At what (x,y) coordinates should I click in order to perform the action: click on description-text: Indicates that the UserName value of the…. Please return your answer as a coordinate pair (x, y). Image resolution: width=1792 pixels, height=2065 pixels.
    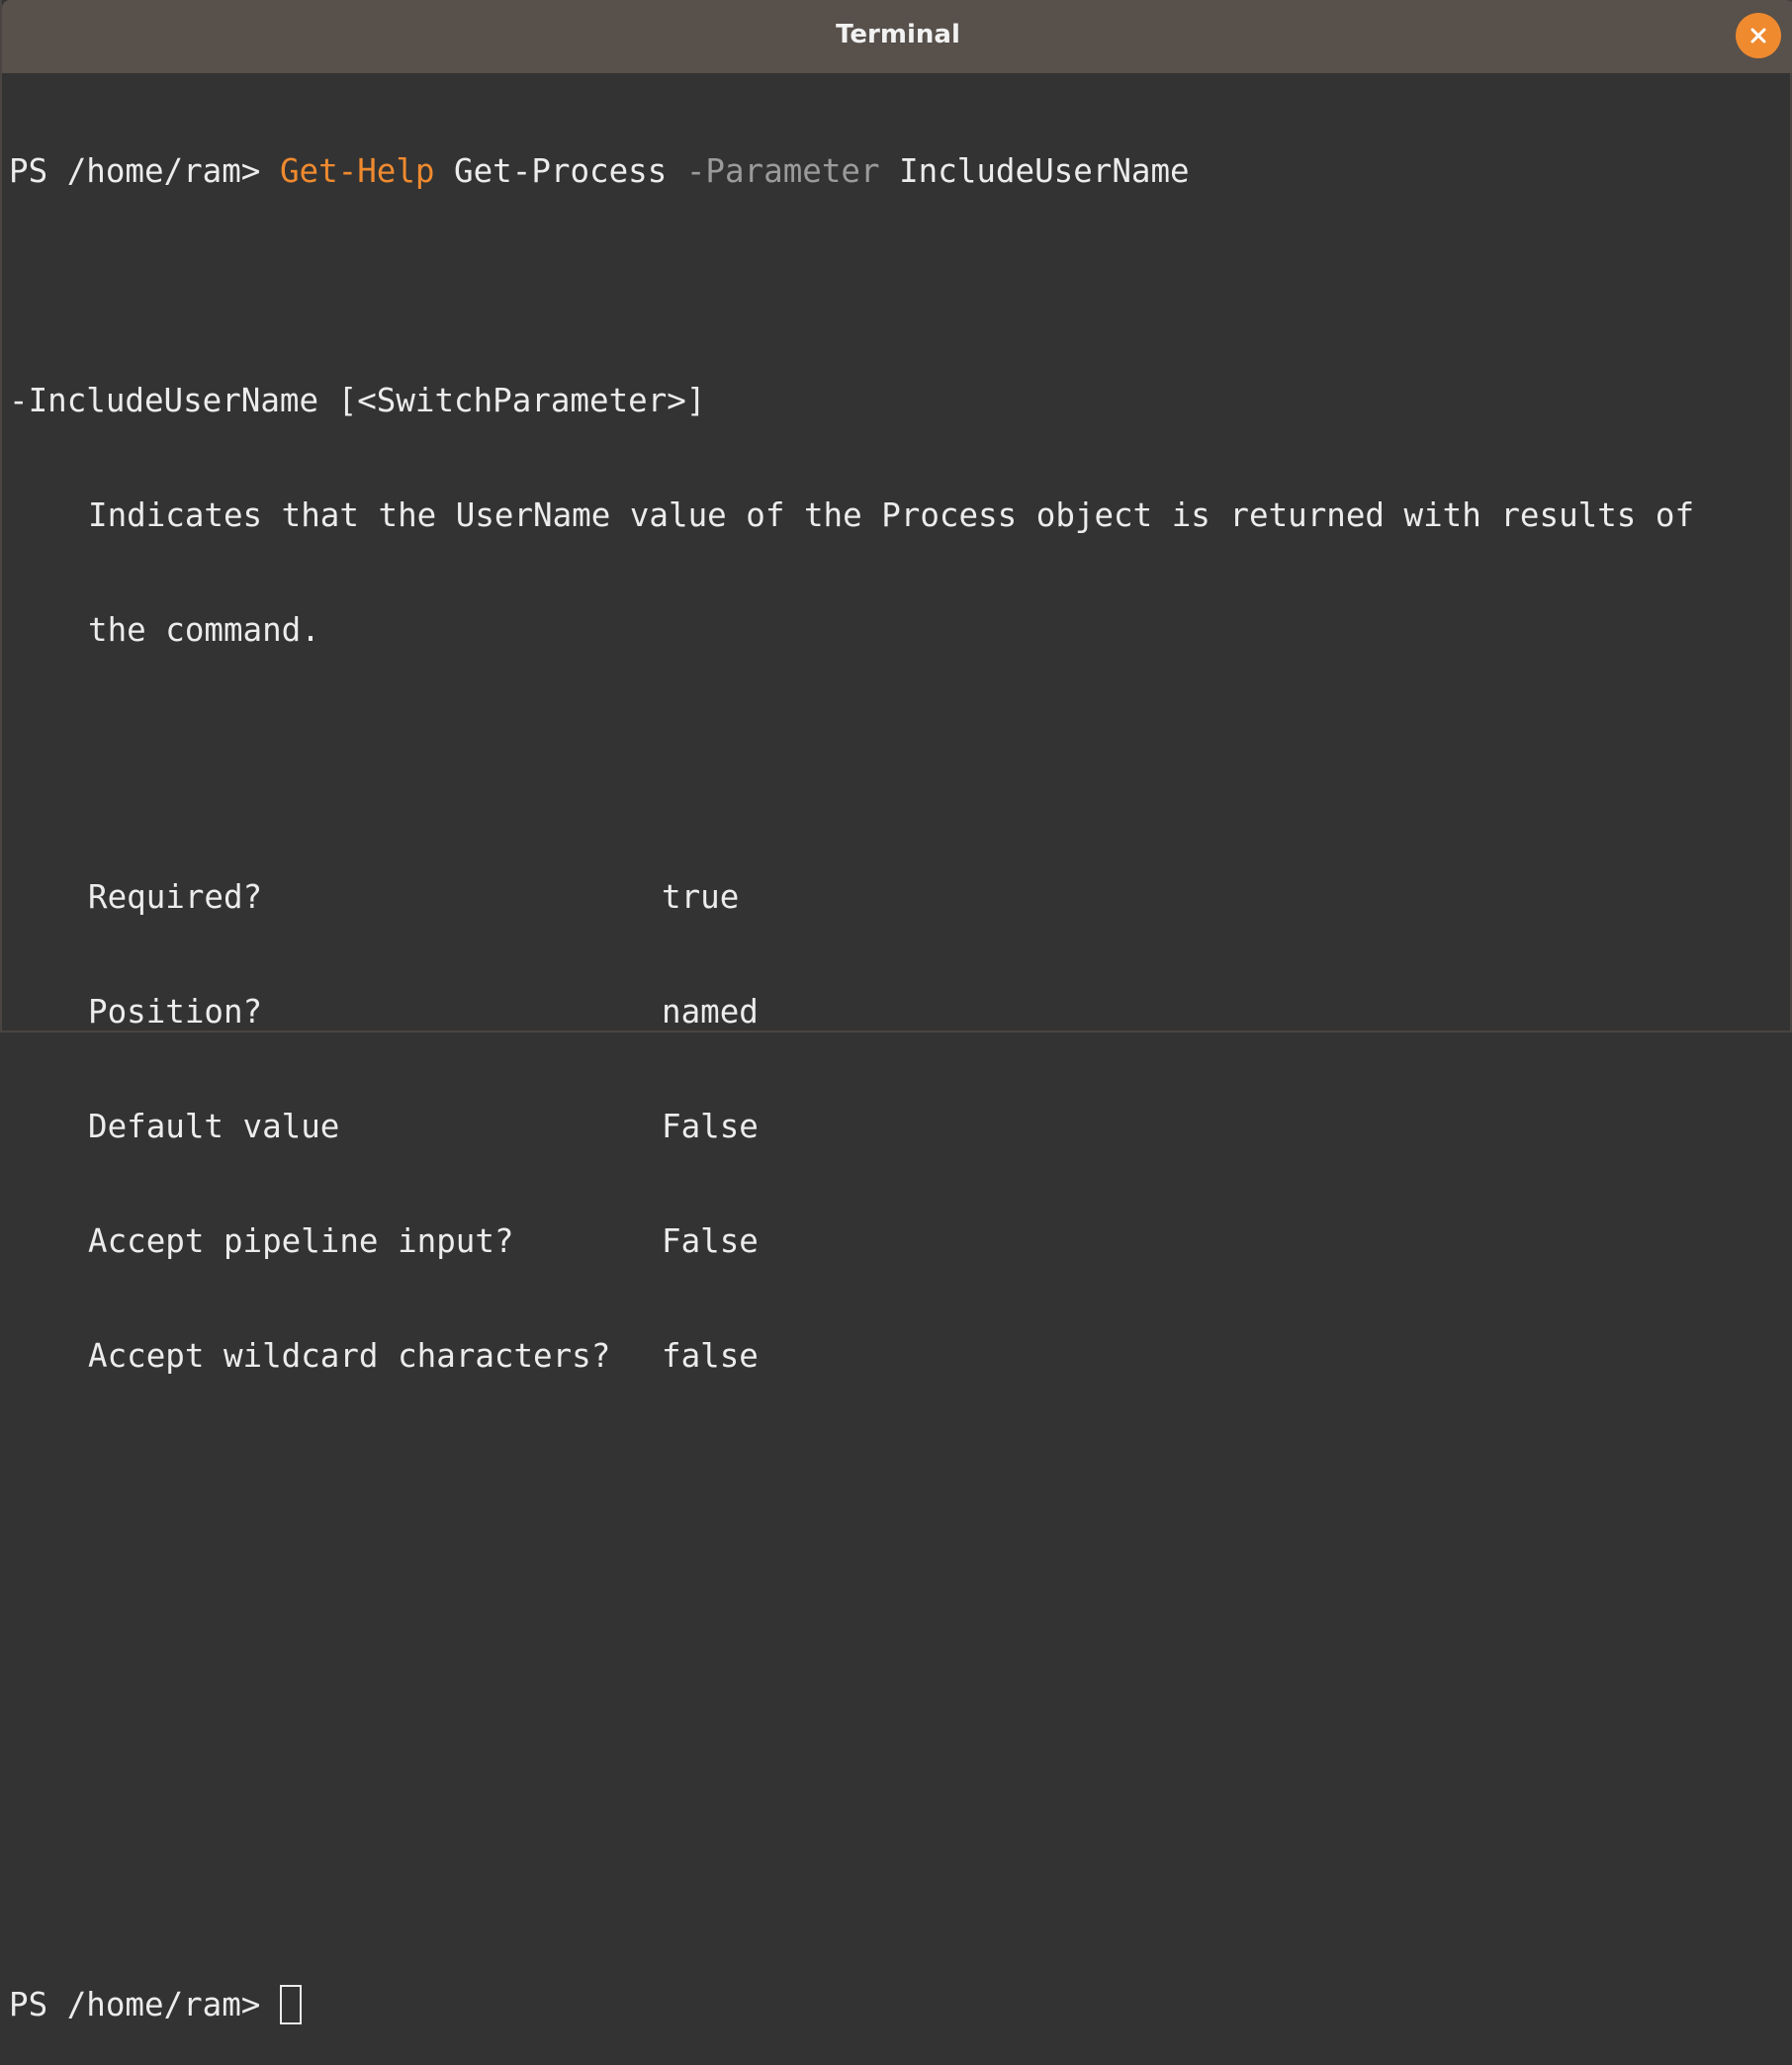
    Looking at the image, I should click on (891, 515).